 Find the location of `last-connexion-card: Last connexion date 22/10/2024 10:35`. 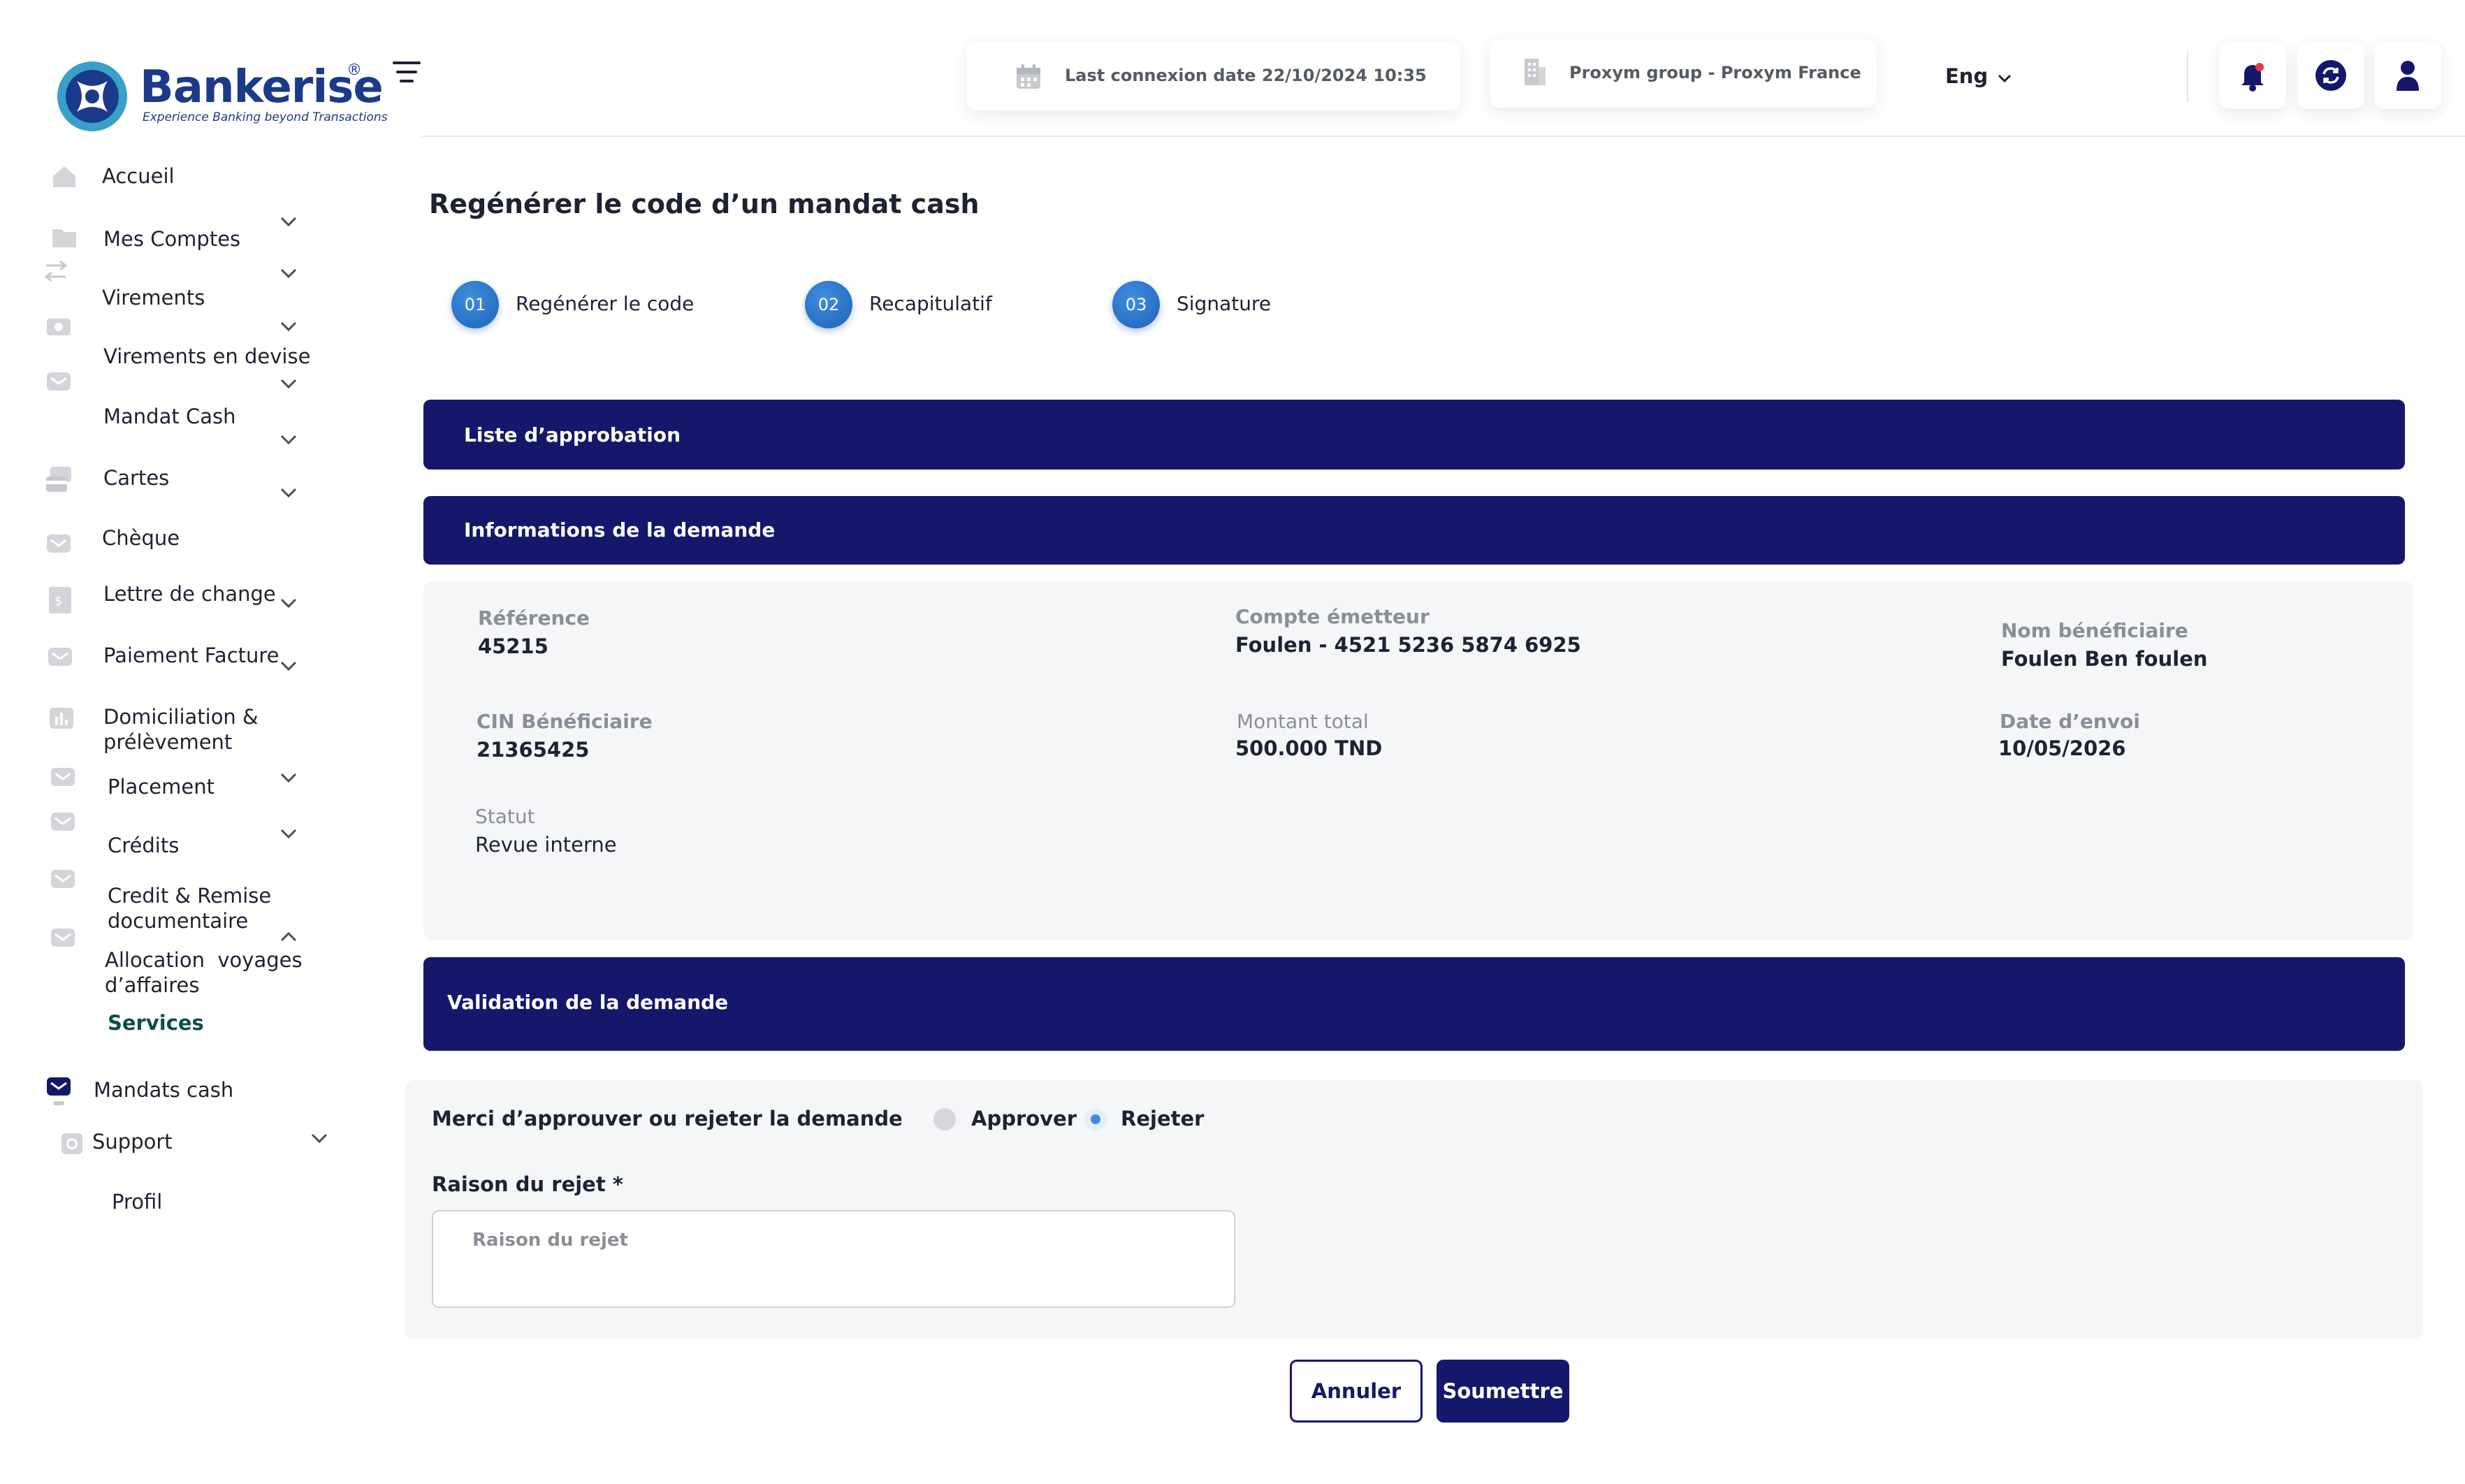

last-connexion-card: Last connexion date 22/10/2024 10:35 is located at coordinates (1213, 76).